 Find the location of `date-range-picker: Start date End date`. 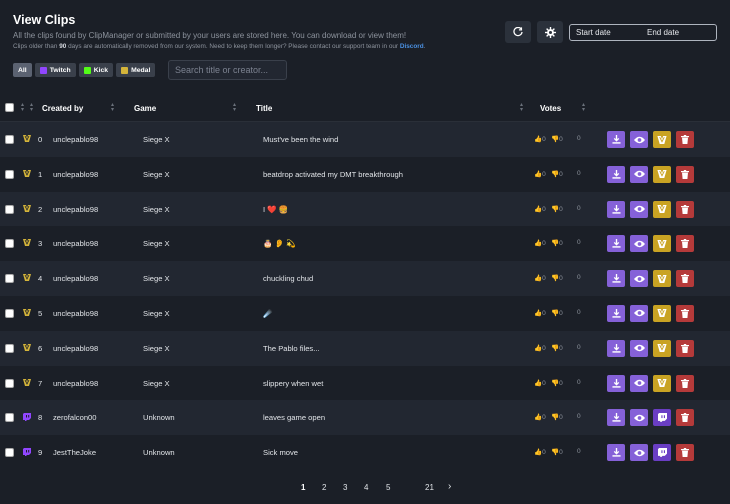

date-range-picker: Start date End date is located at coordinates (643, 32).